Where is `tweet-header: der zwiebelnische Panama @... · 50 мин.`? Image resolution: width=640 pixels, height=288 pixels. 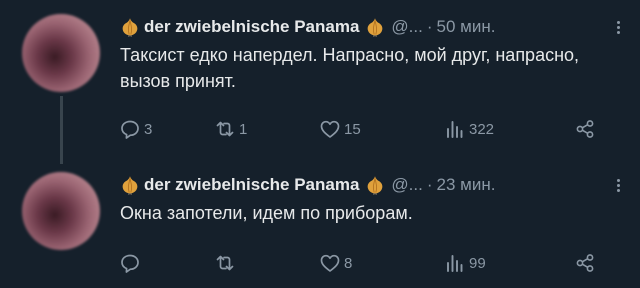 tweet-header: der zwiebelnische Panama @... · 50 мин. is located at coordinates (374, 27).